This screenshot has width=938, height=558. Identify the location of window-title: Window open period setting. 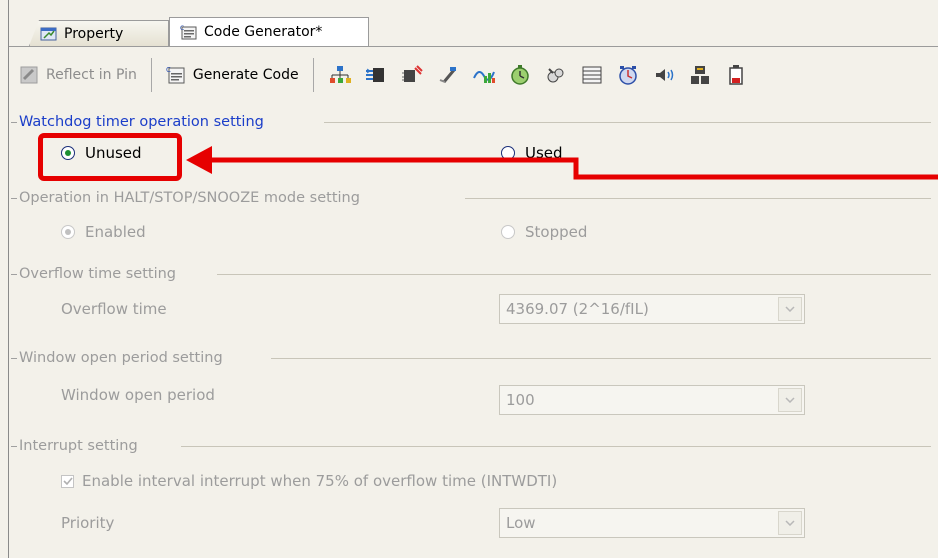
(121, 358).